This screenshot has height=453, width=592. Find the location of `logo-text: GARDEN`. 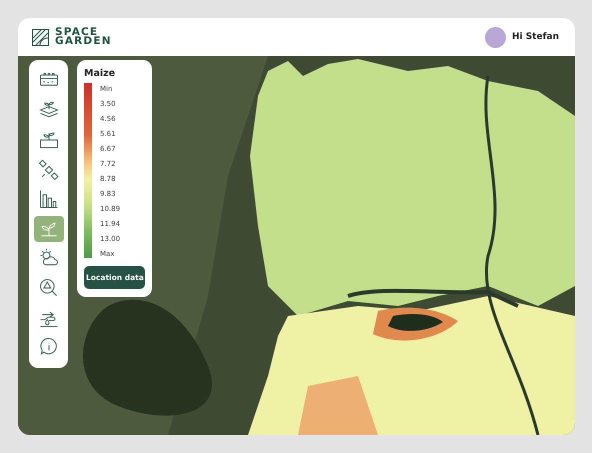

logo-text: GARDEN is located at coordinates (83, 41).